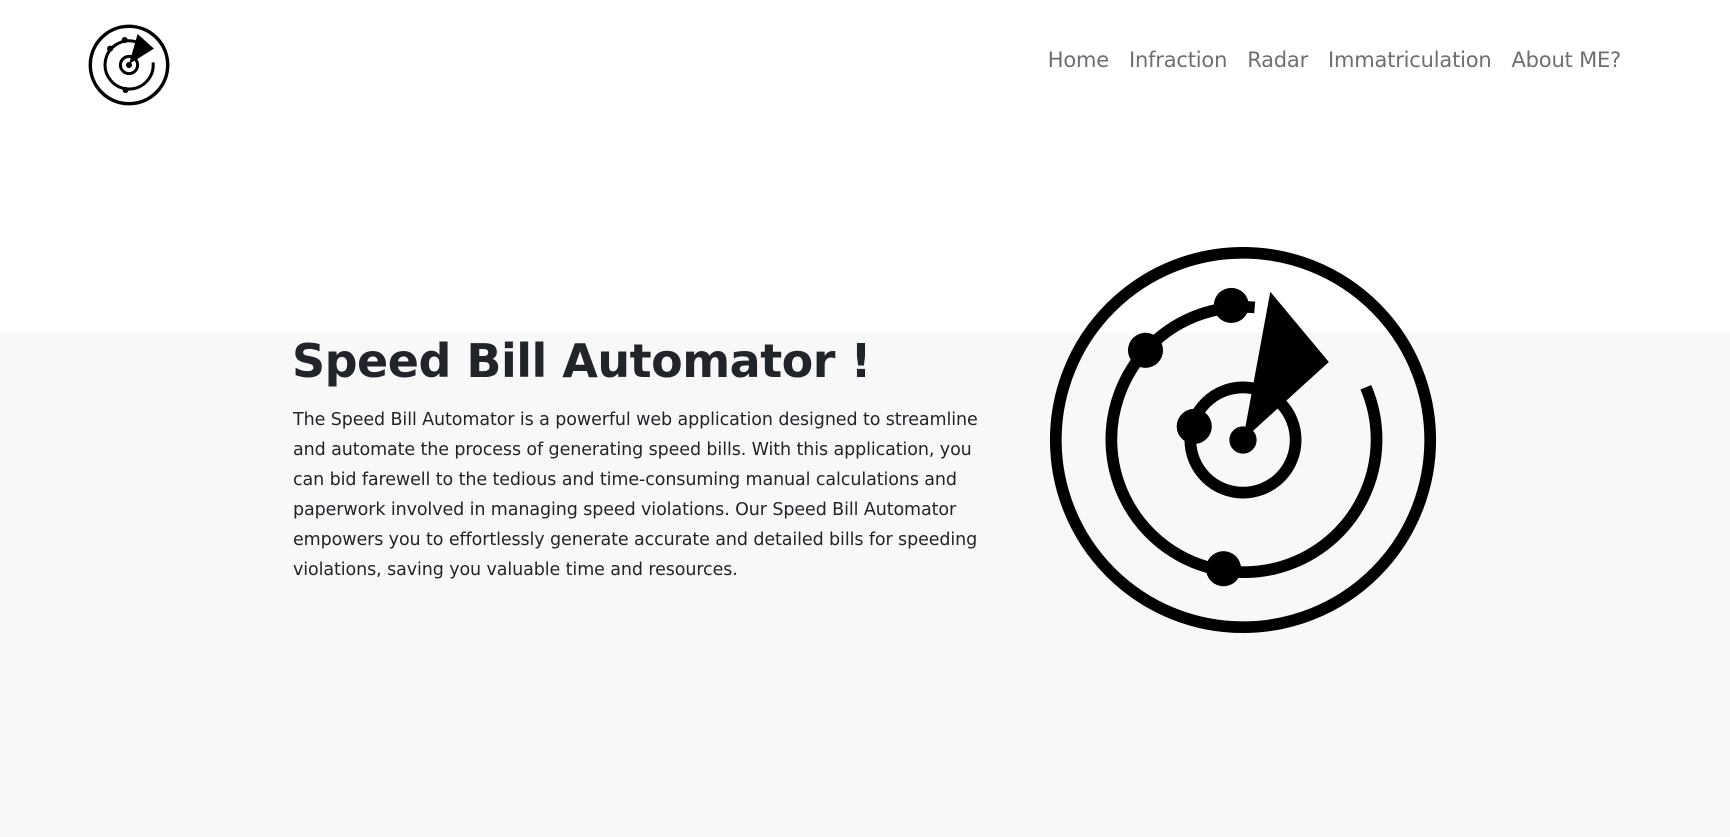 This screenshot has width=1730, height=837. What do you see at coordinates (581, 361) in the screenshot?
I see `hero-title: Speed Bill Automator !` at bounding box center [581, 361].